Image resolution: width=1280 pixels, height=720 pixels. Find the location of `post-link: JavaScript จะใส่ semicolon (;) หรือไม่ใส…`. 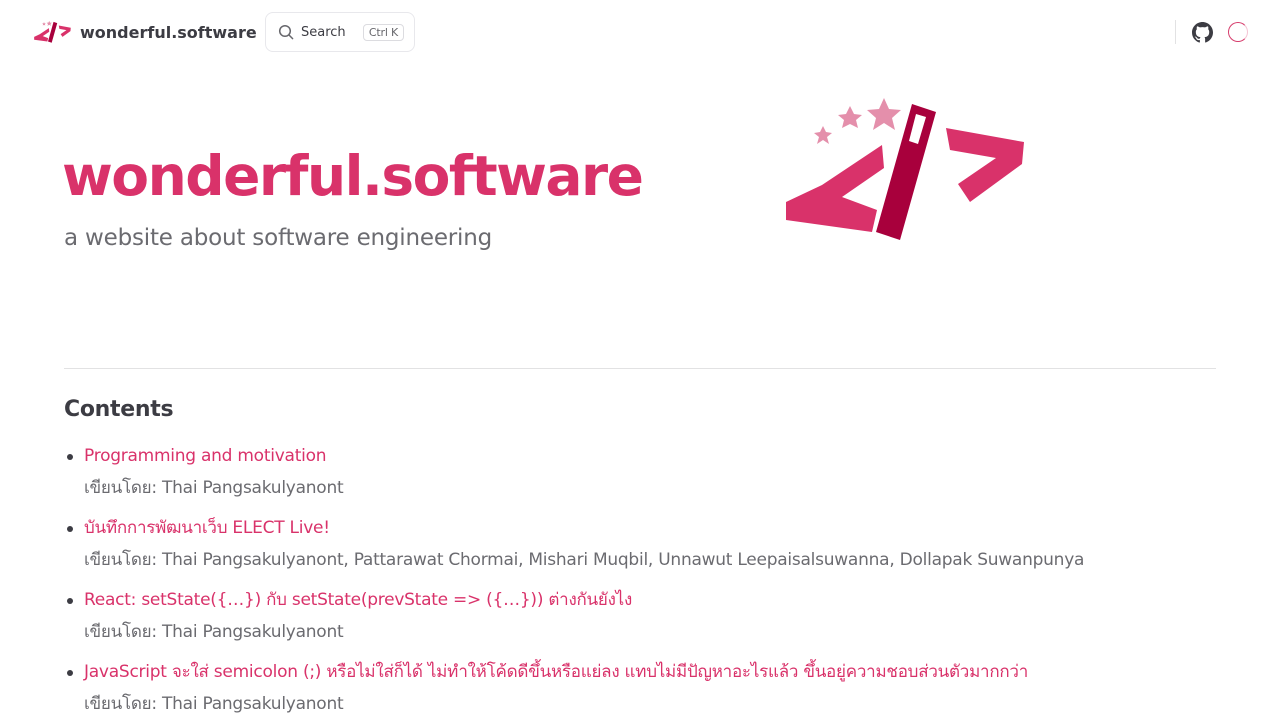

post-link: JavaScript จะใส่ semicolon (;) หรือไม่ใส… is located at coordinates (556, 672).